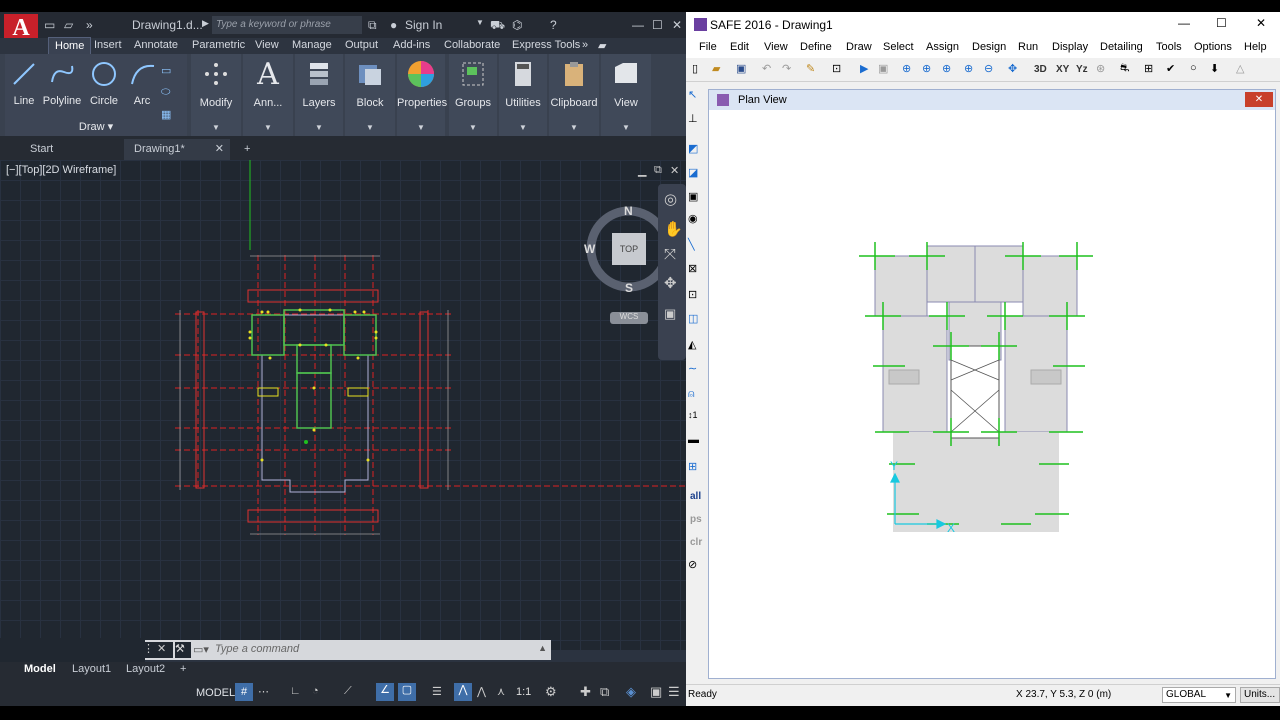 The image size is (1280, 720). What do you see at coordinates (992, 70) in the screenshot?
I see `zoom-out-icon: ⊖` at bounding box center [992, 70].